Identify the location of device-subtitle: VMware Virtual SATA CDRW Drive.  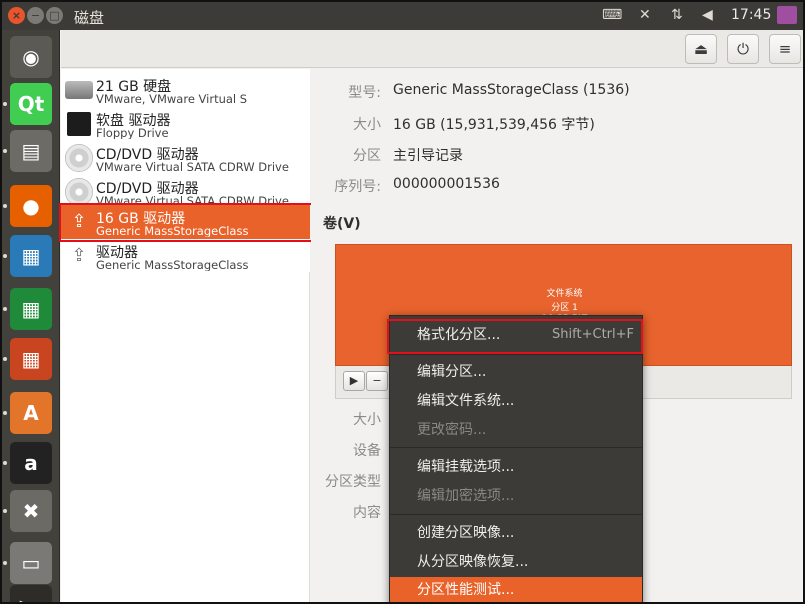
(192, 167).